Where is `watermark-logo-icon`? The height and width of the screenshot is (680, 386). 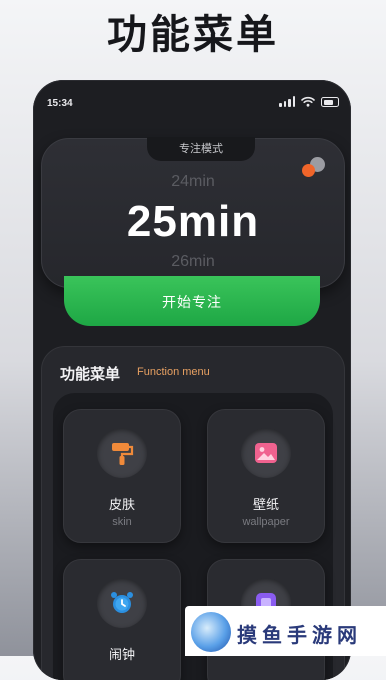
watermark-logo-icon is located at coordinates (211, 632).